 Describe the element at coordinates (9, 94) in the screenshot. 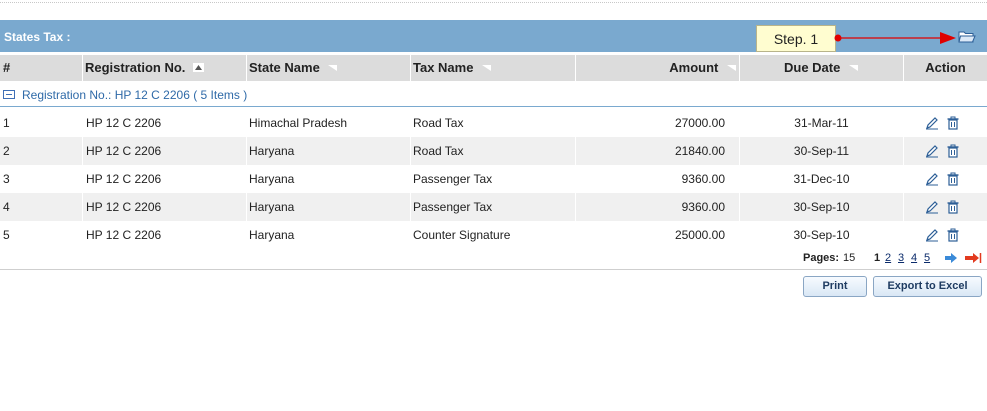

I see `collapse-group-icon` at that location.